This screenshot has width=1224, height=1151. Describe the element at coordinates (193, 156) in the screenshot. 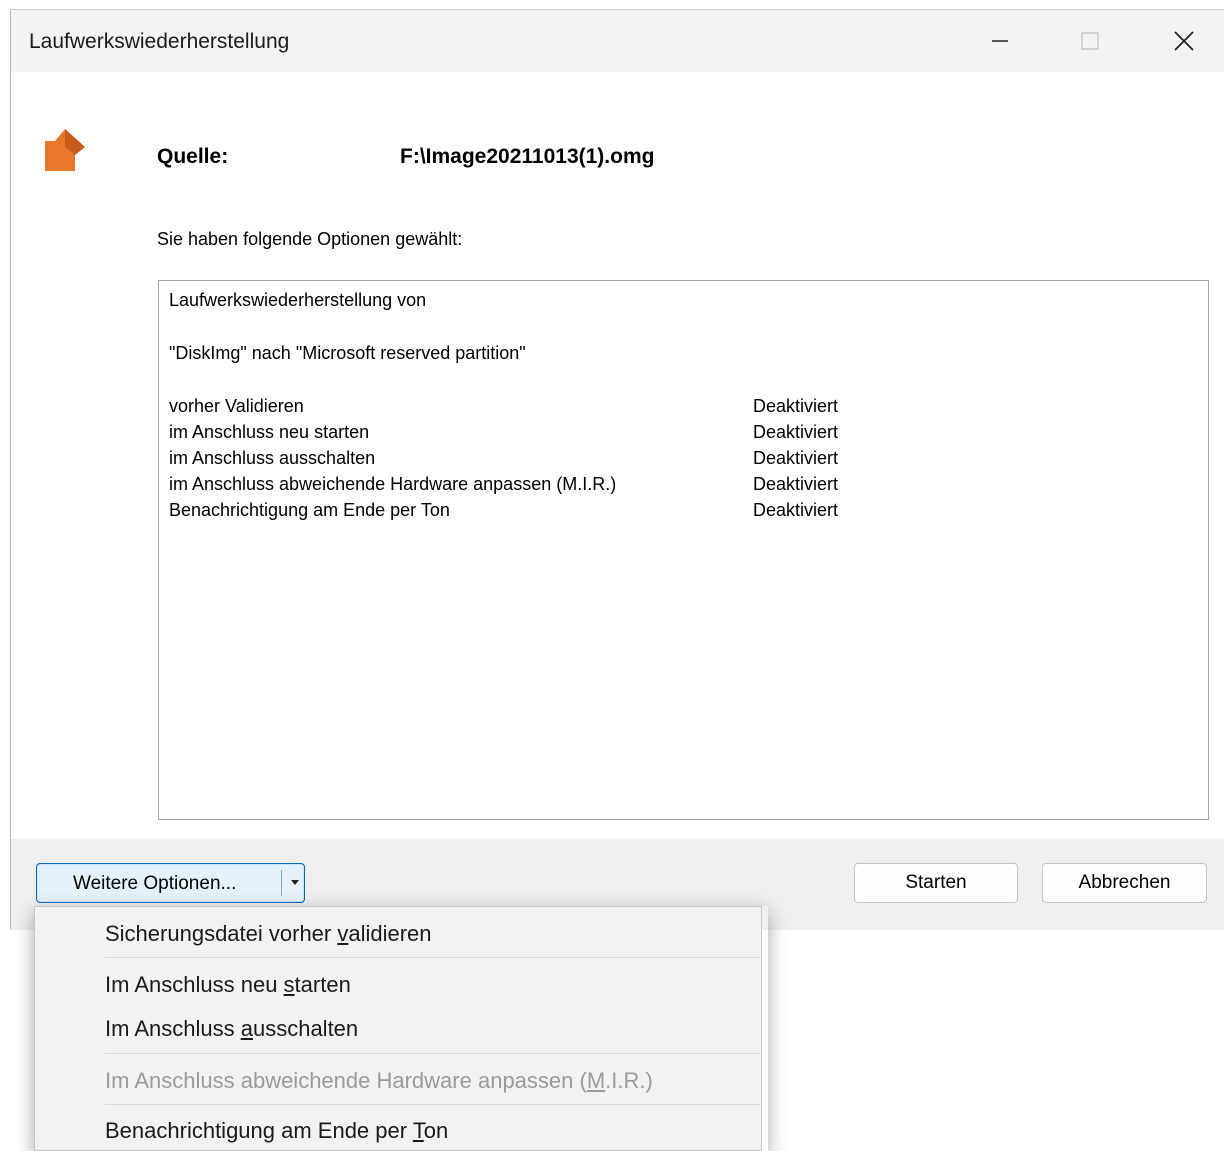

I see `source-label: Quelle:` at that location.